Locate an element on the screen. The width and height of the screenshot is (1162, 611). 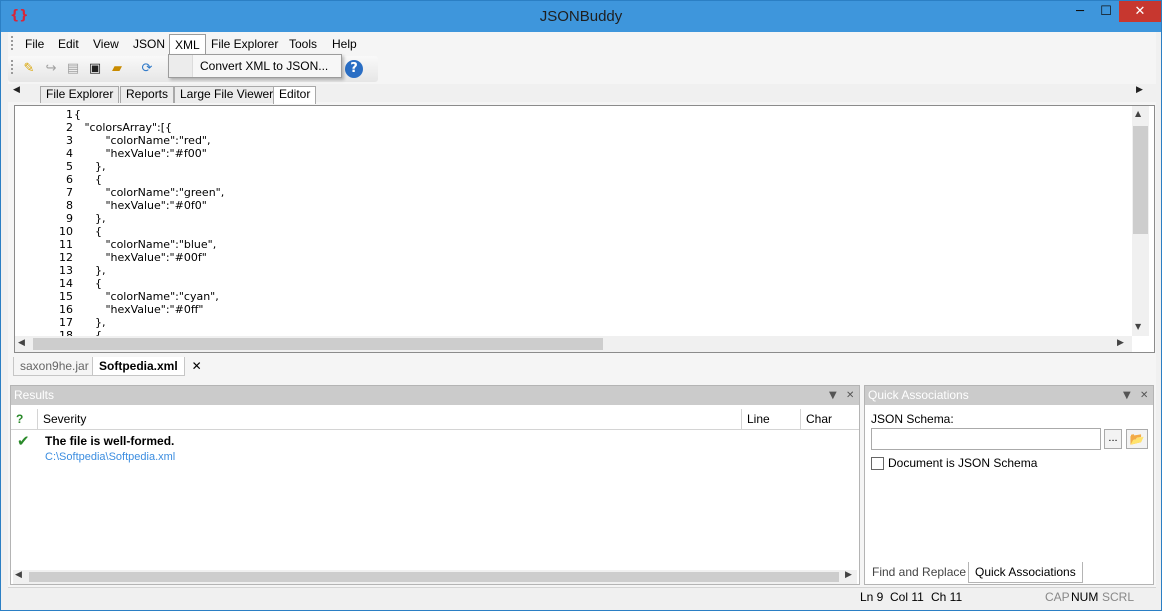
horizontal-scroll-thumb is located at coordinates (318, 344).